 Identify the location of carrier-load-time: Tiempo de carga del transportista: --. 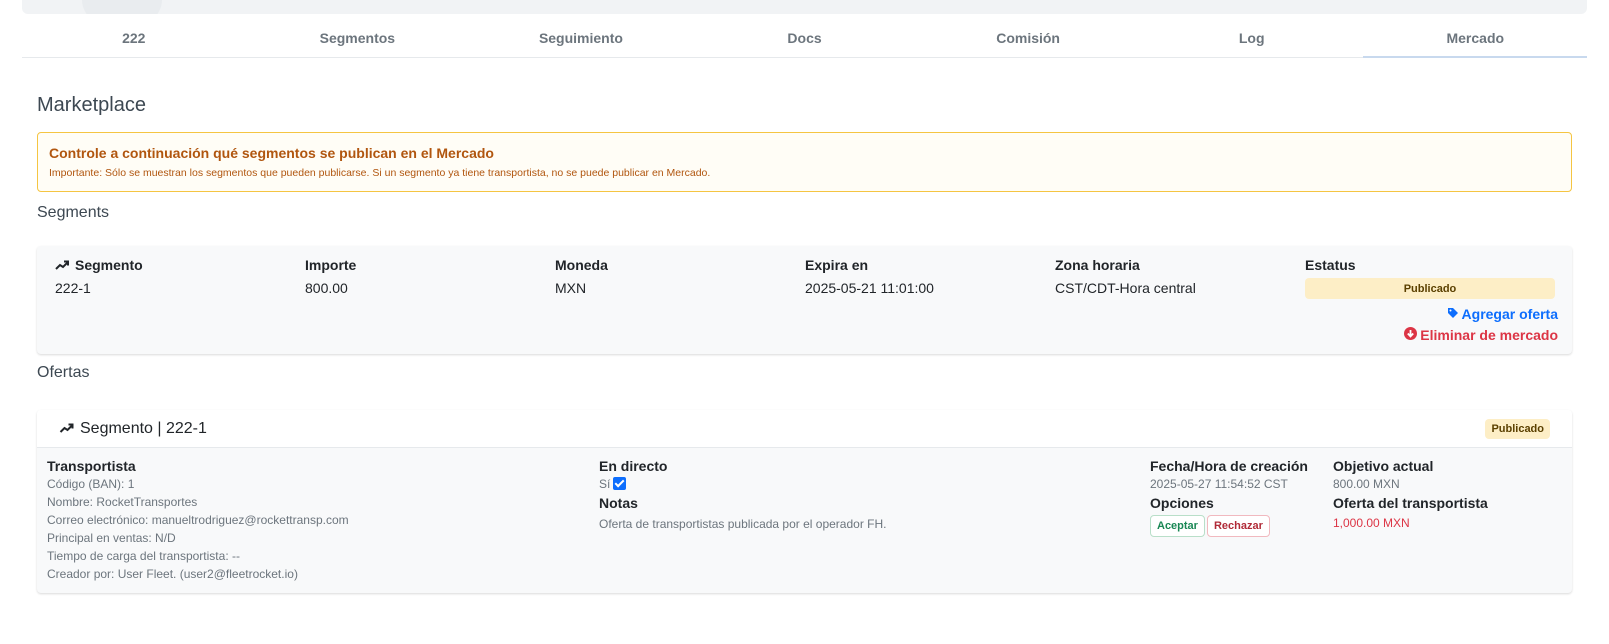
(143, 556).